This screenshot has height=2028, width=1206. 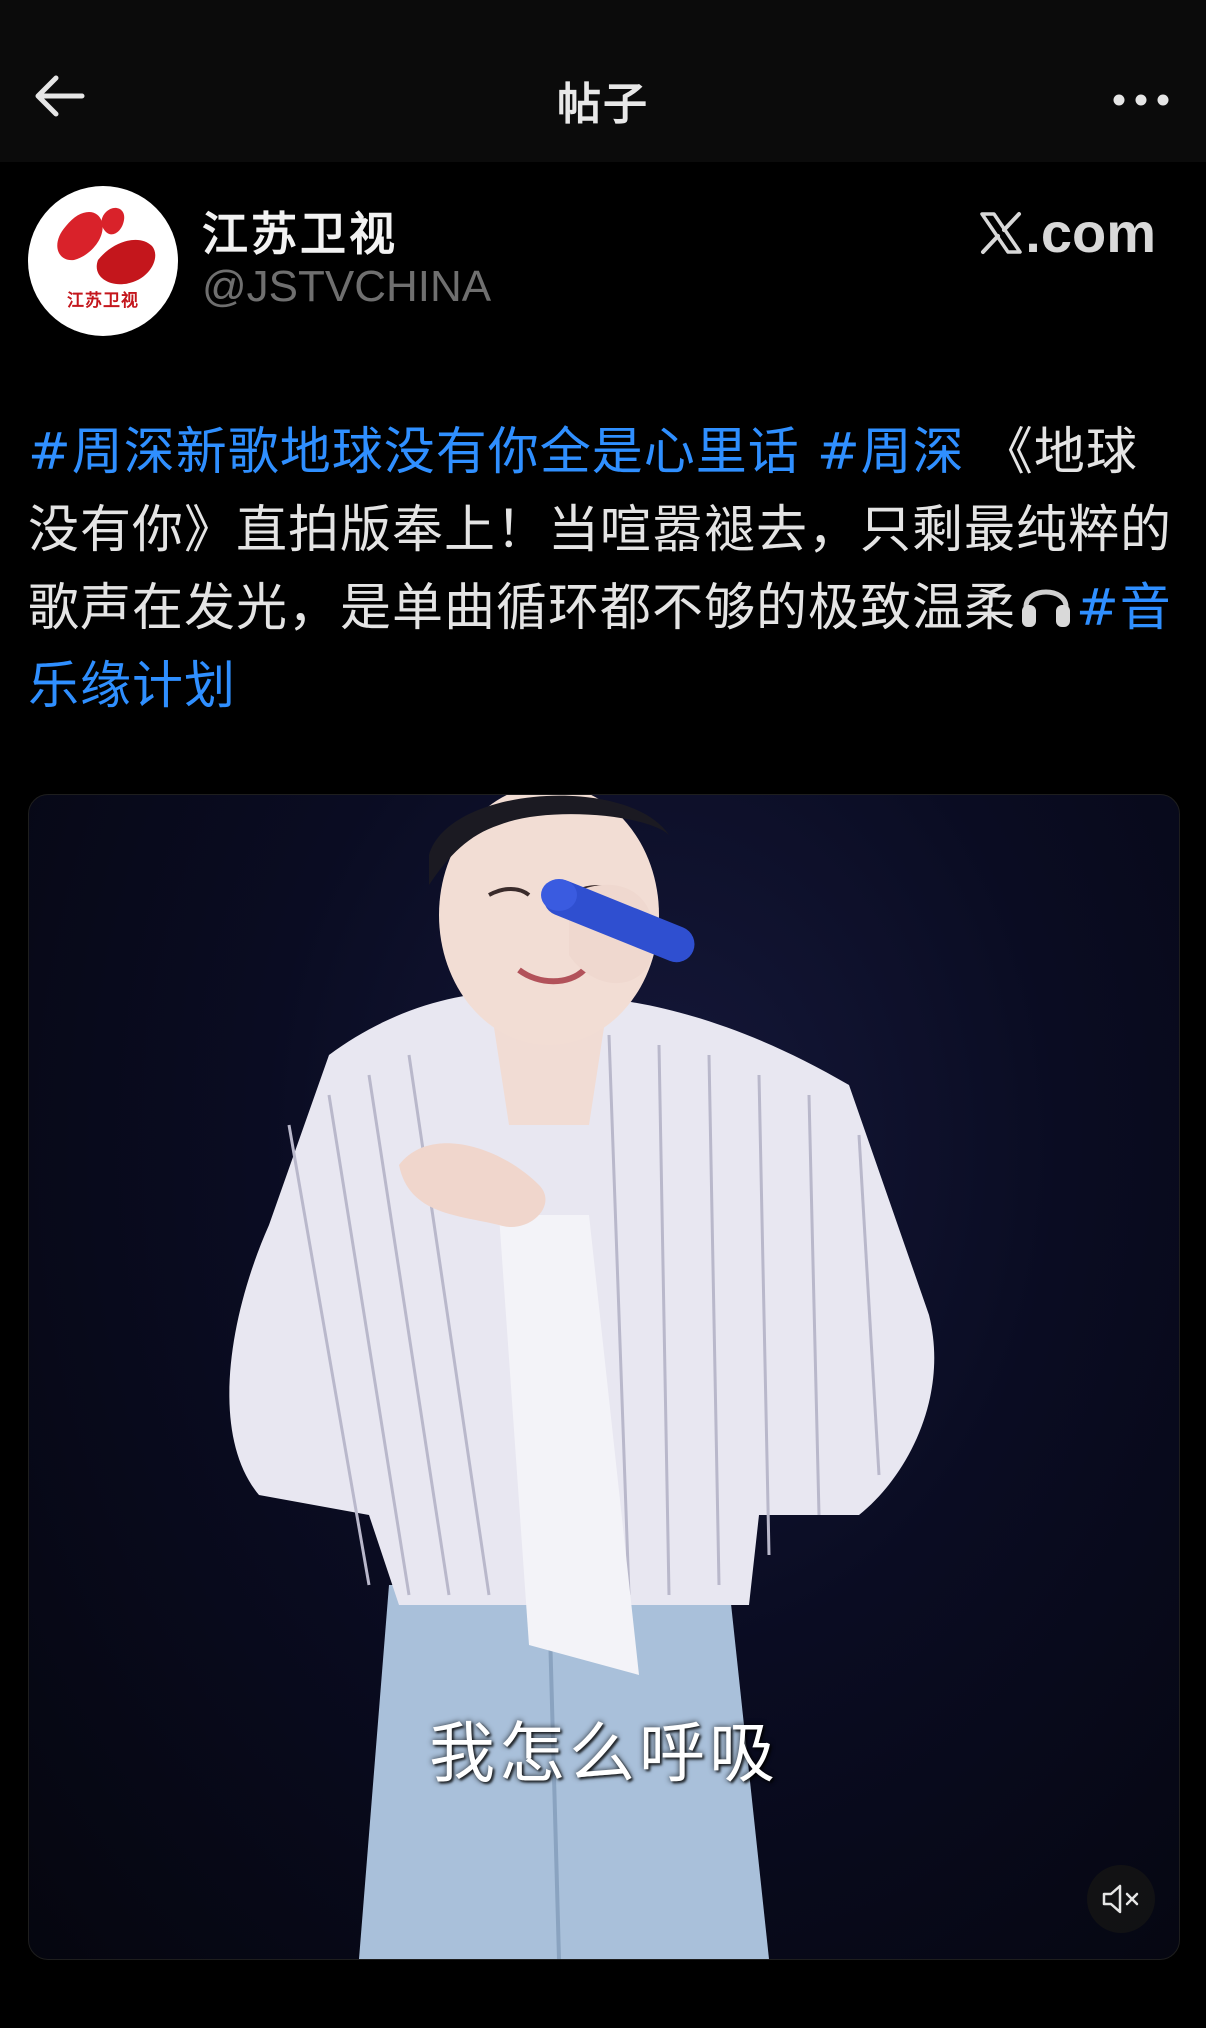 What do you see at coordinates (106, 246) in the screenshot?
I see `jstv-logo-icon` at bounding box center [106, 246].